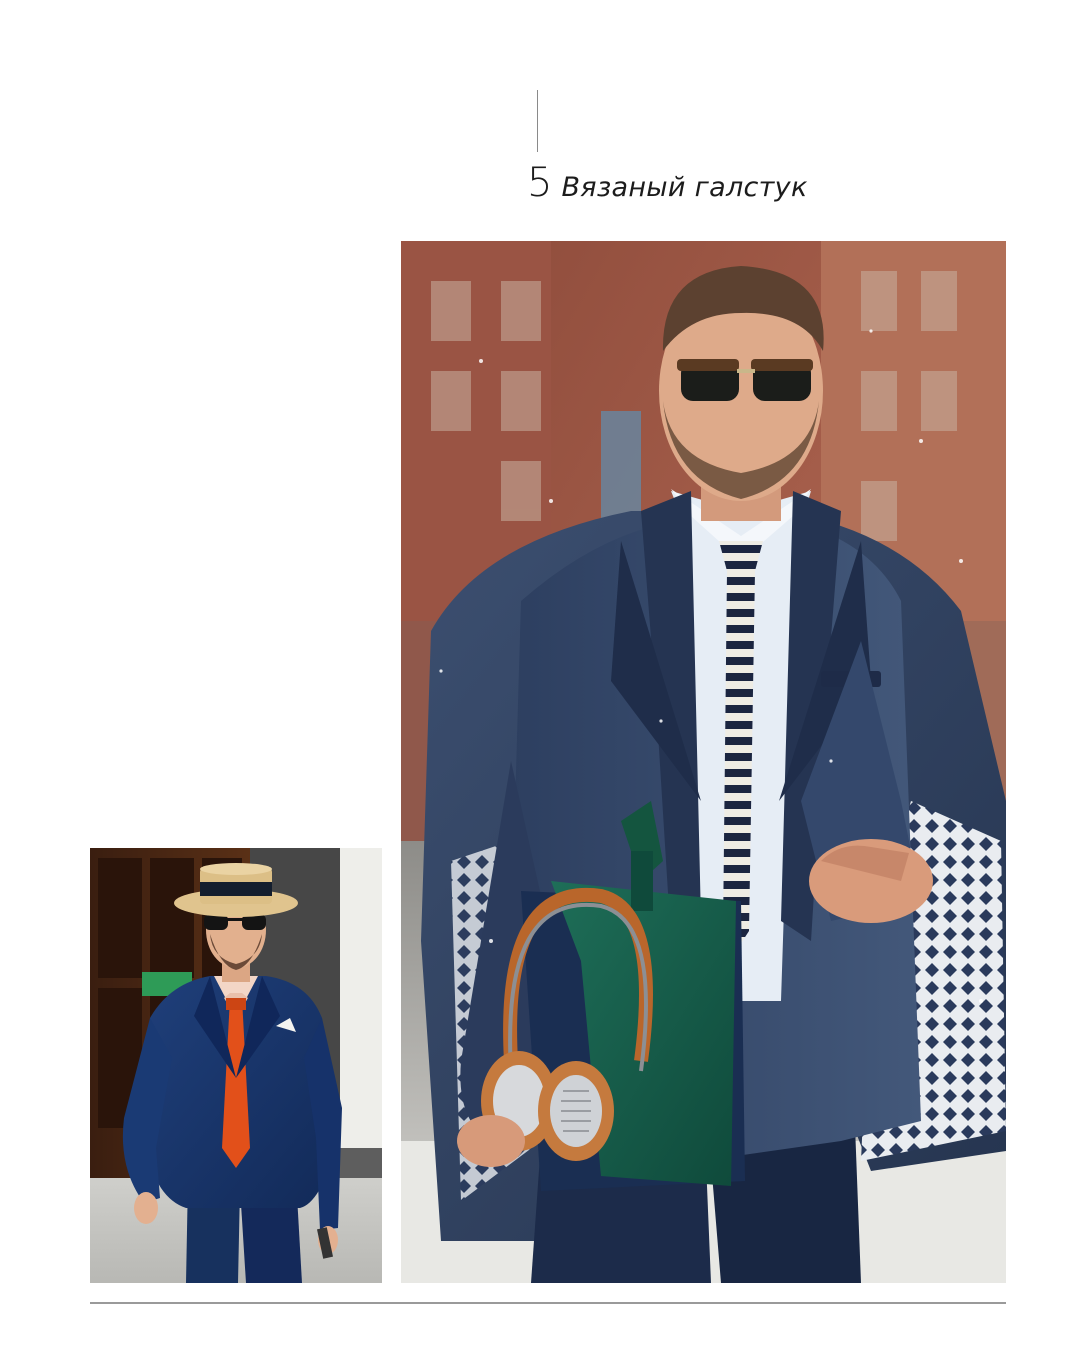 Image resolution: width=1065 pixels, height=1372 pixels. What do you see at coordinates (539, 183) in the screenshot?
I see `section-number: 5` at bounding box center [539, 183].